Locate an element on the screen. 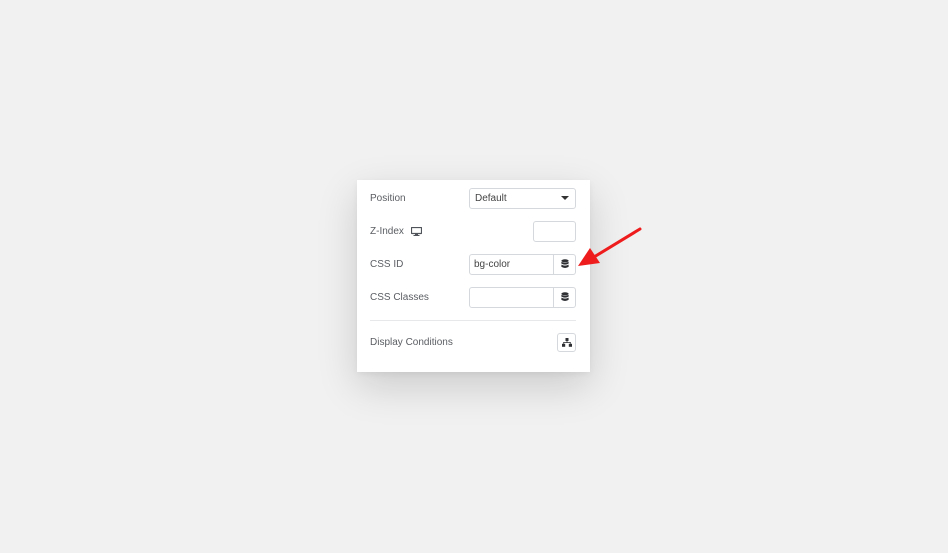 This screenshot has height=553, width=948. section-divider is located at coordinates (473, 320).